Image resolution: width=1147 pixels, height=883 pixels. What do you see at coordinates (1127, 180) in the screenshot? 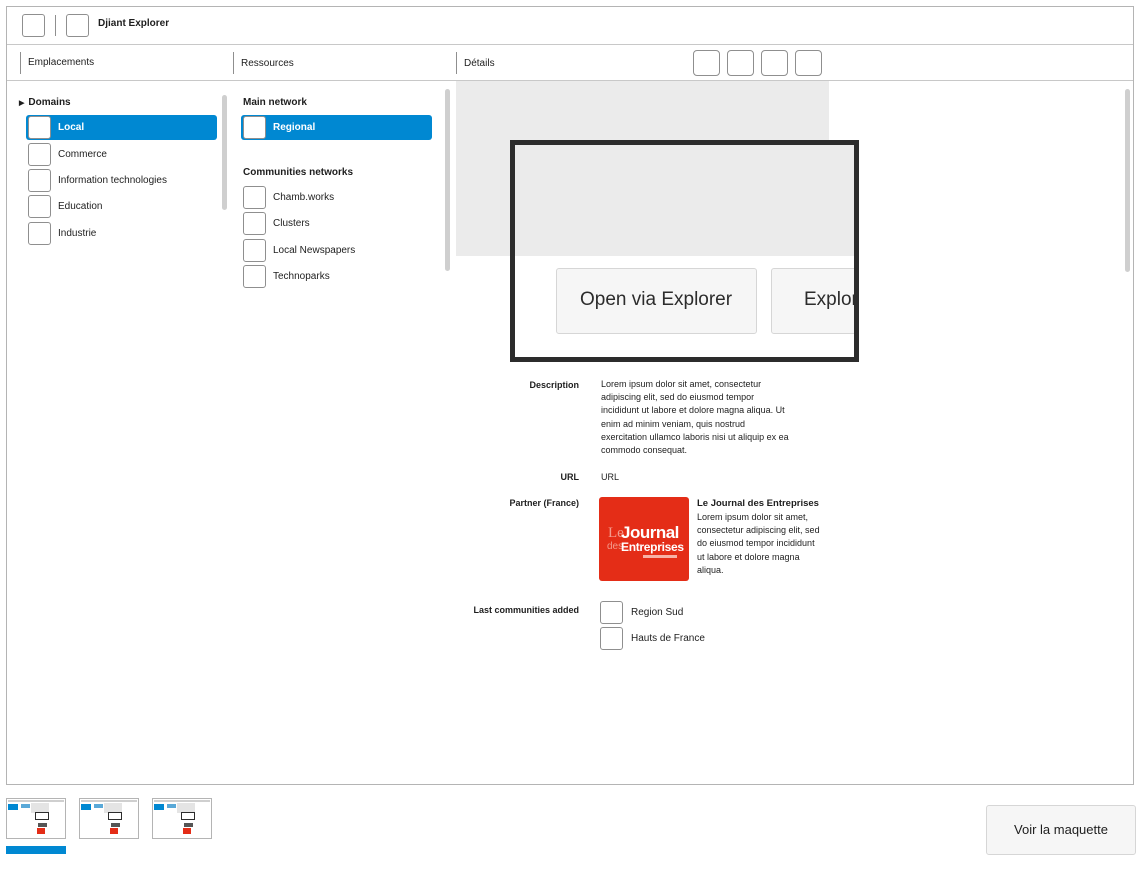
I see `details-scrollbar` at bounding box center [1127, 180].